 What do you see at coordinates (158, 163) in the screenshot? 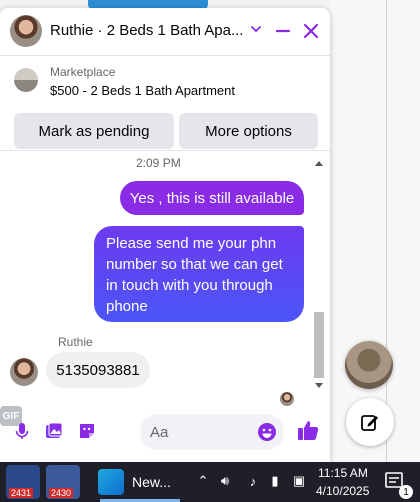
I see `message-timestamp: 2:09 PM` at bounding box center [158, 163].